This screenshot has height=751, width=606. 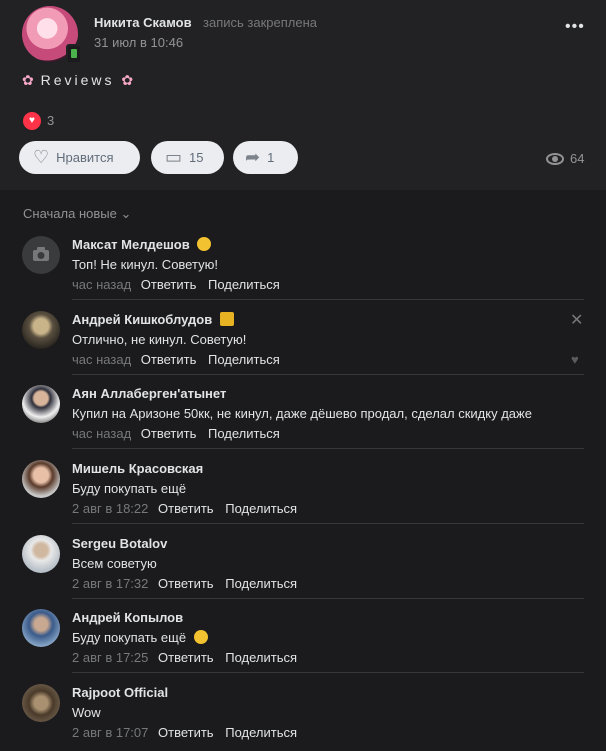 I want to click on camera-icon, so click(x=41, y=254).